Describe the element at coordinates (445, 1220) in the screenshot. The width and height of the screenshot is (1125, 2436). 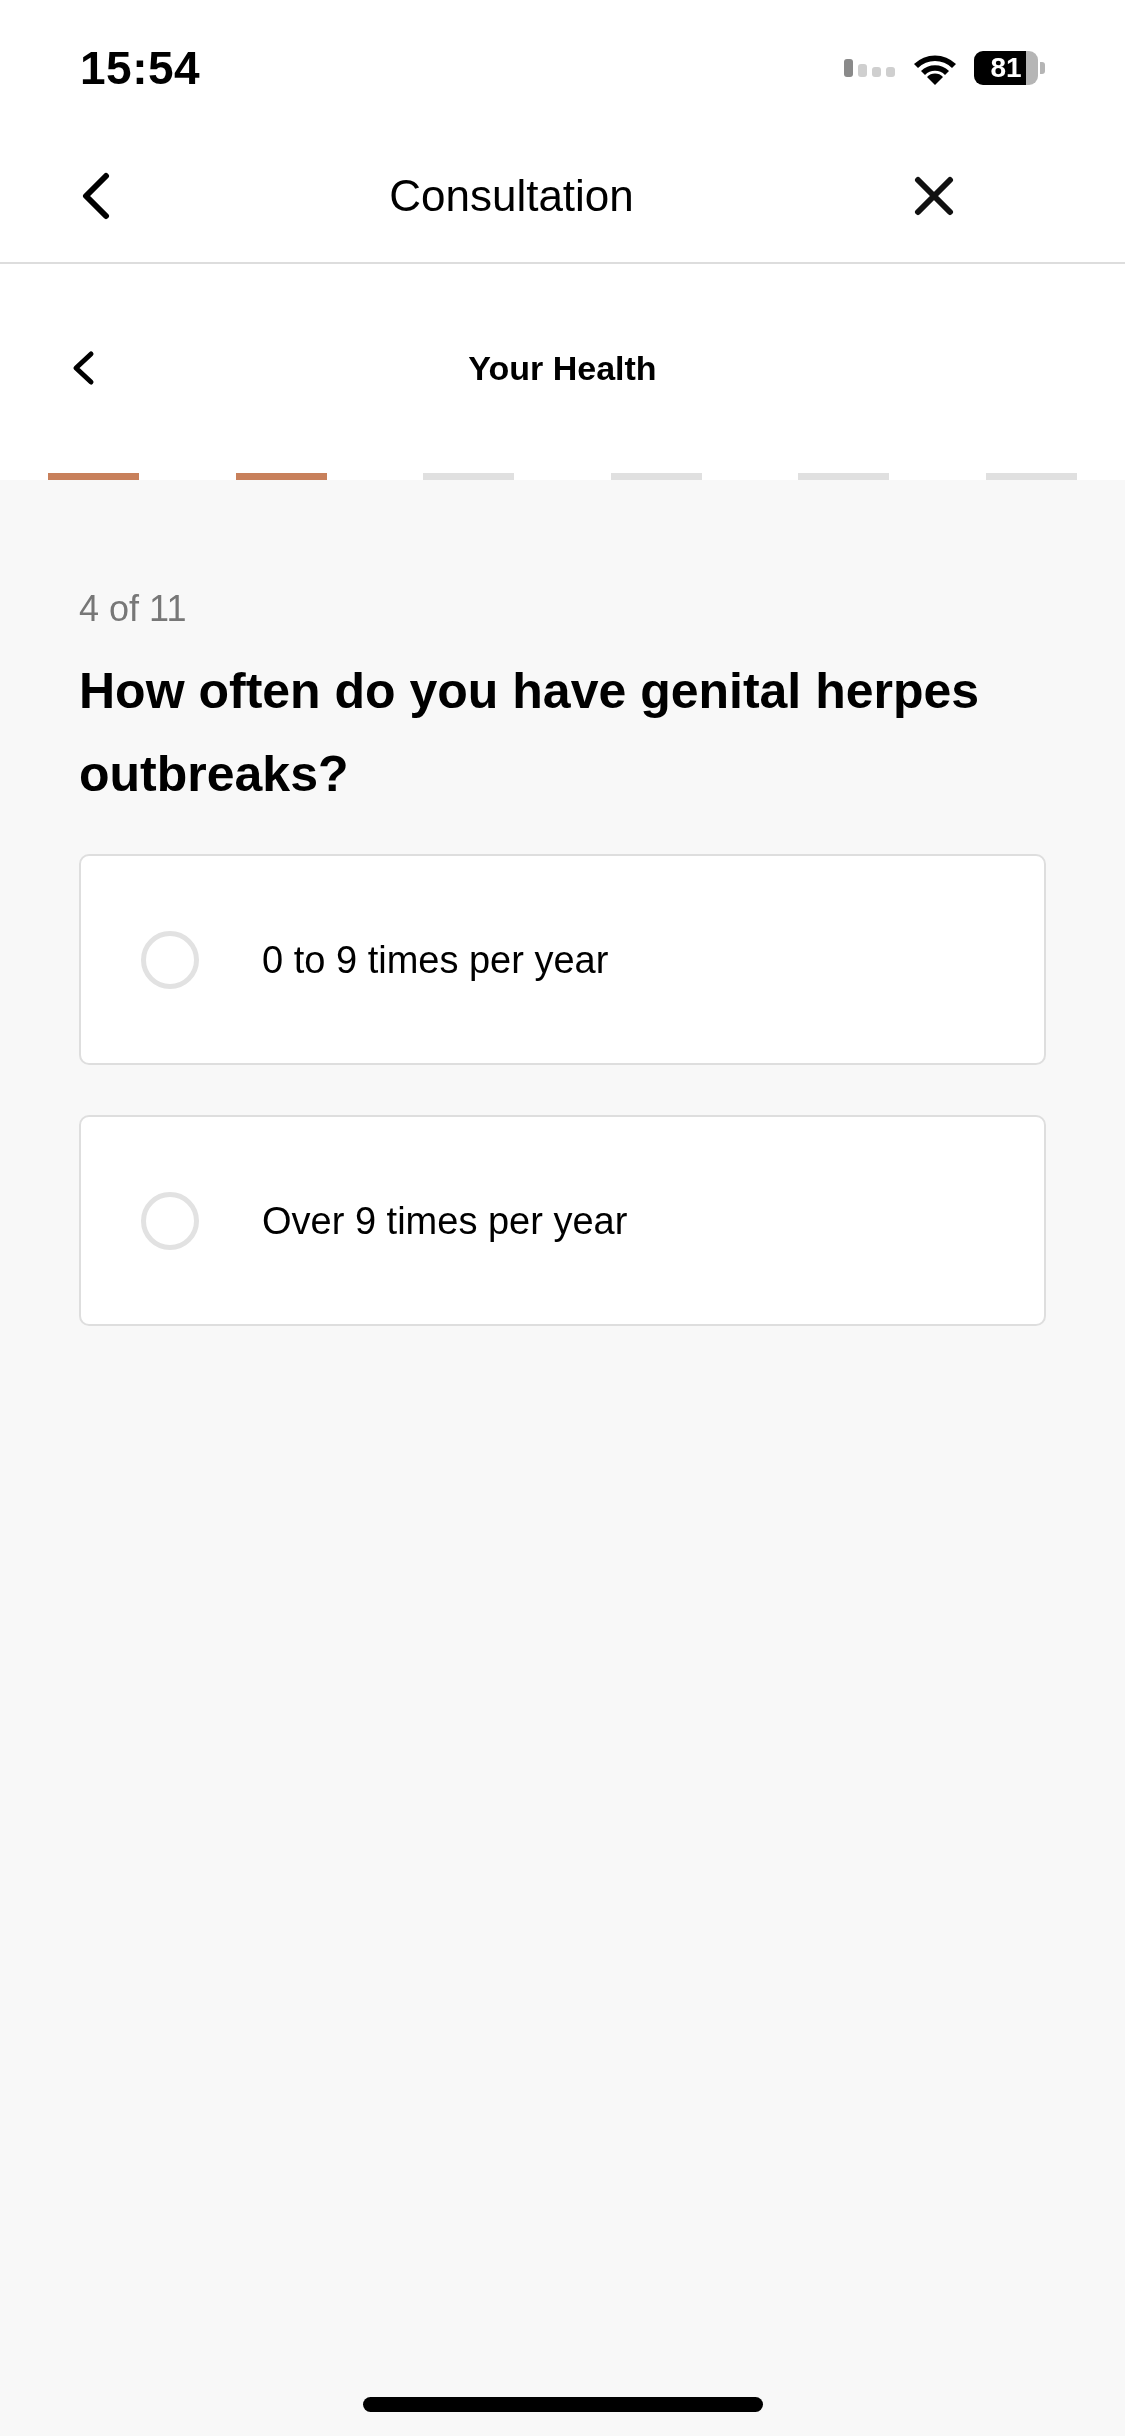
I see `option-label: Over 9 times per year` at that location.